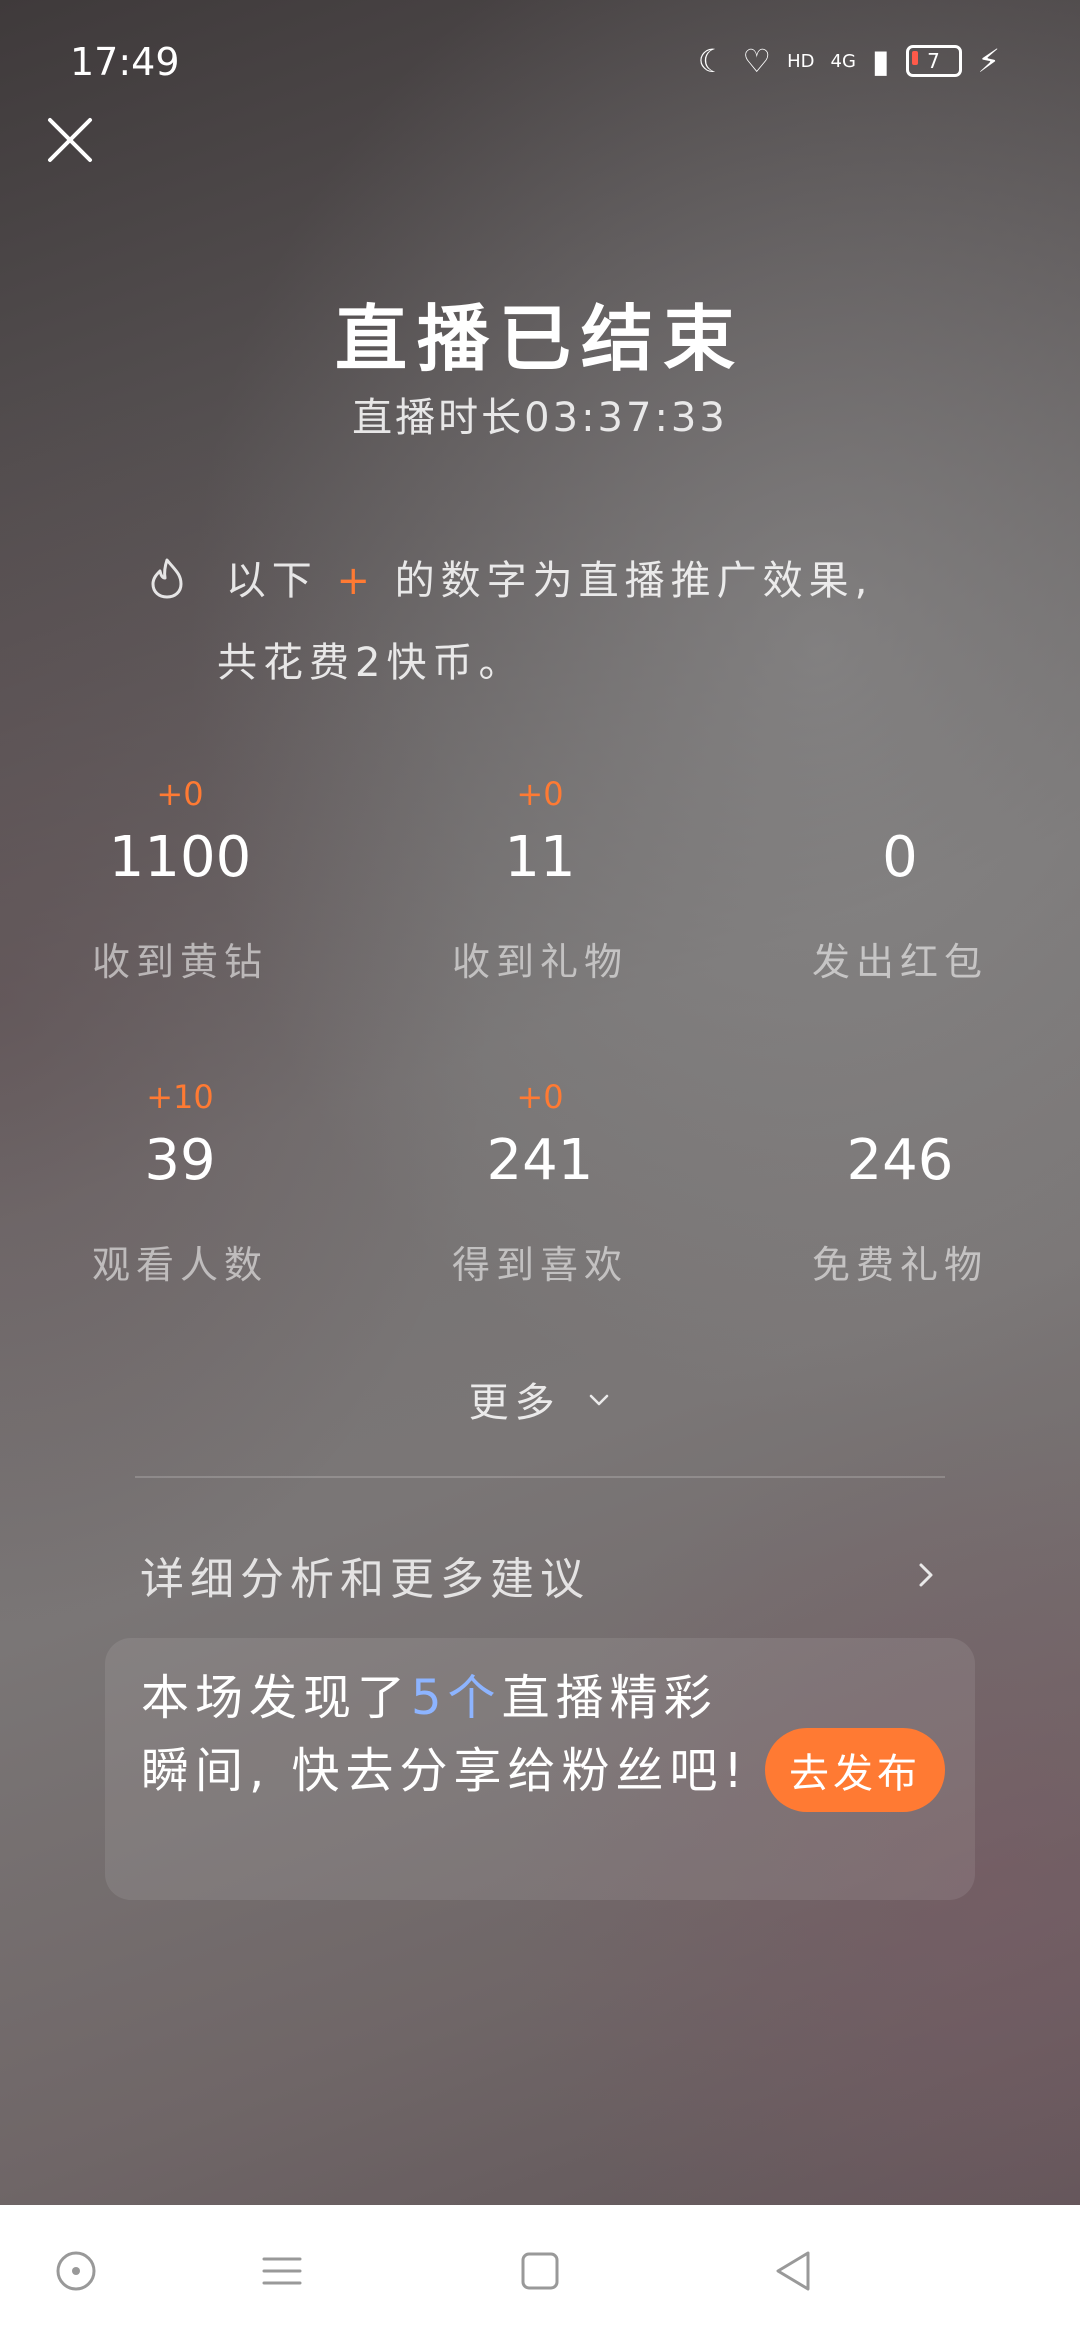 The image size is (1080, 2340). What do you see at coordinates (599, 1400) in the screenshot?
I see `chevron-down-icon` at bounding box center [599, 1400].